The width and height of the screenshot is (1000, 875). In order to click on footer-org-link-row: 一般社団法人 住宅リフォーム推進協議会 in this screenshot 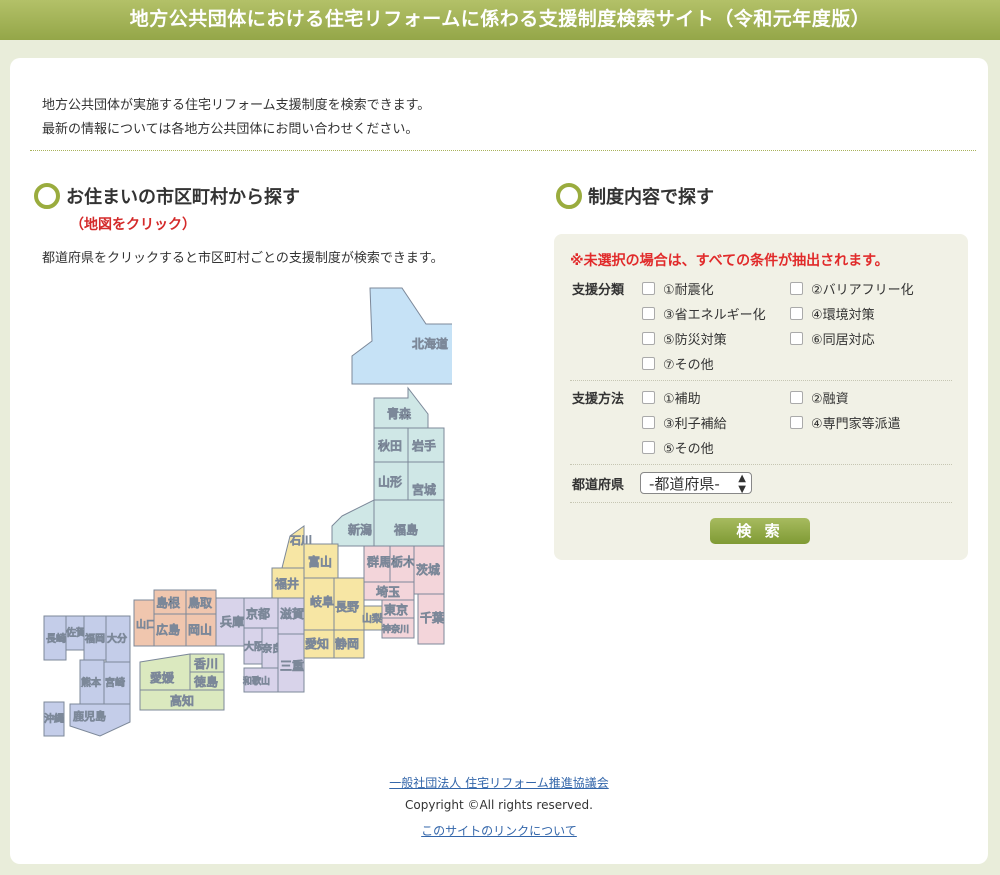, I will do `click(499, 782)`.